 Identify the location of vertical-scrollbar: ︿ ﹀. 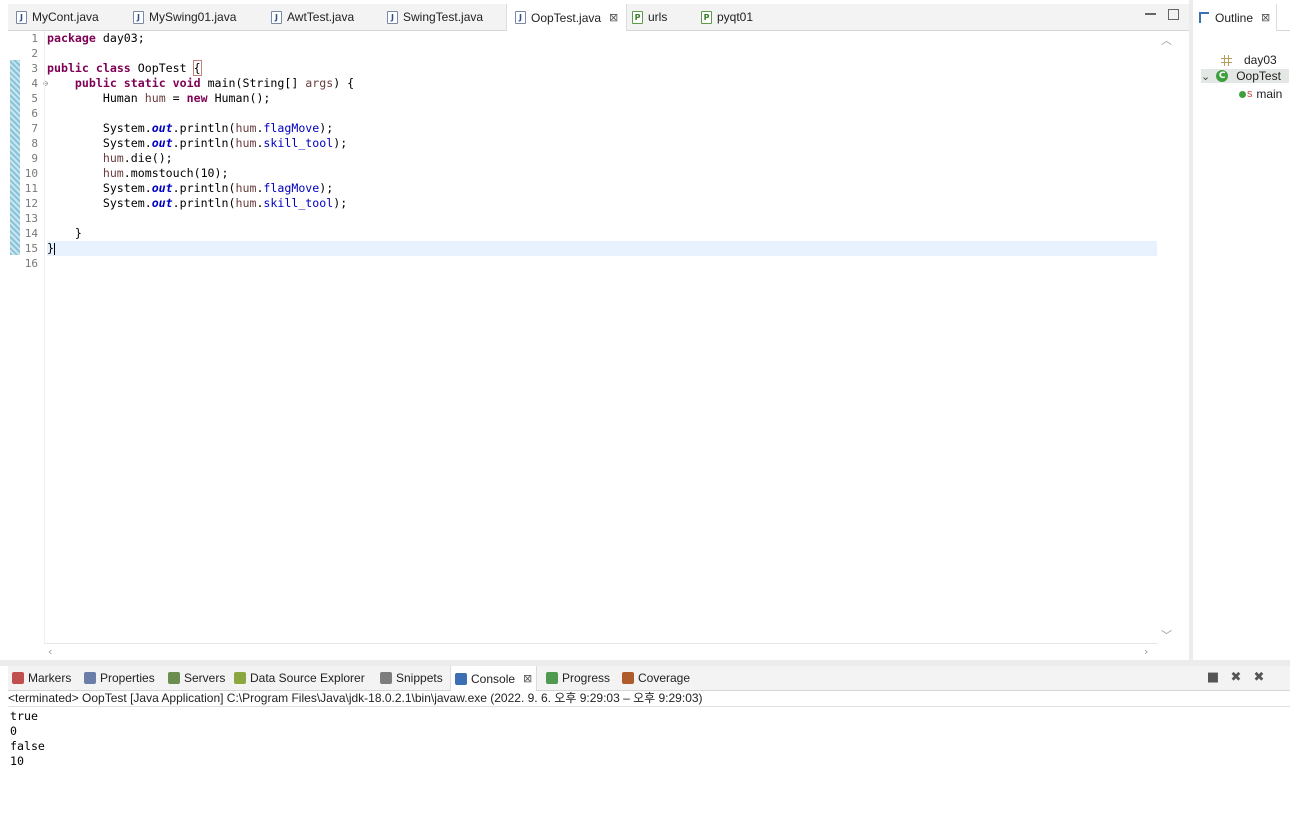
(1166, 337).